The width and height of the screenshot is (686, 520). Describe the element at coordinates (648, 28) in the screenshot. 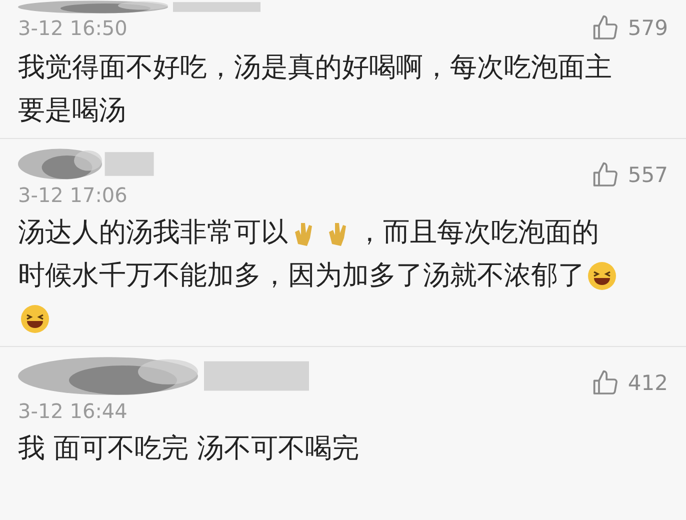

I see `like-count: 579` at that location.